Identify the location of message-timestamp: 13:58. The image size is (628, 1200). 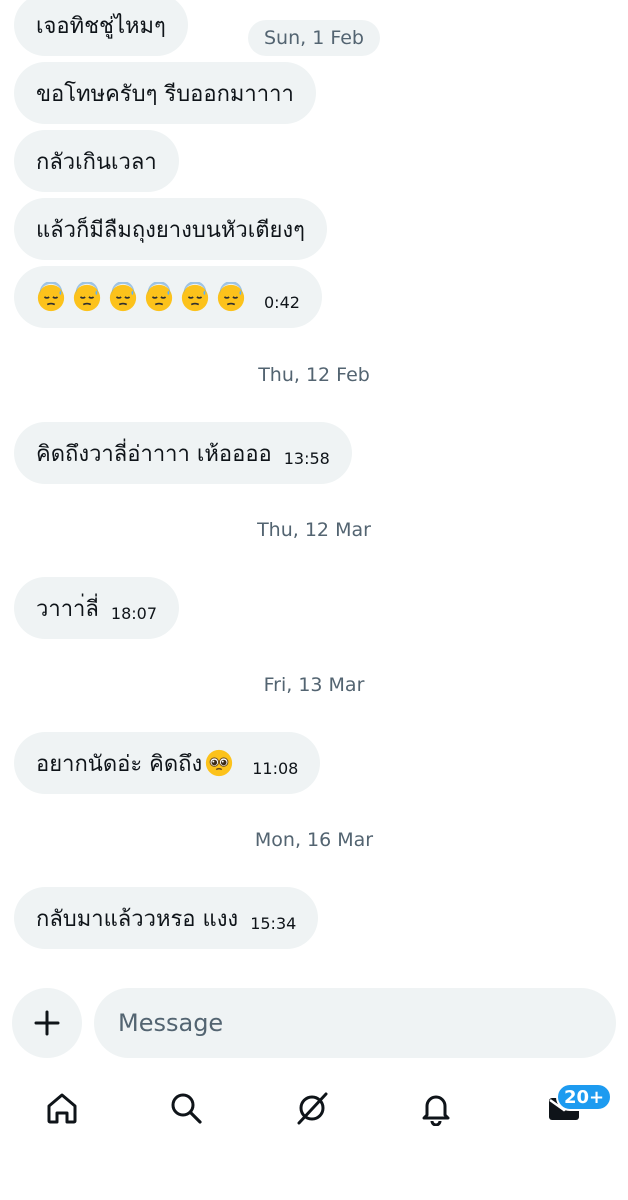
(306, 458).